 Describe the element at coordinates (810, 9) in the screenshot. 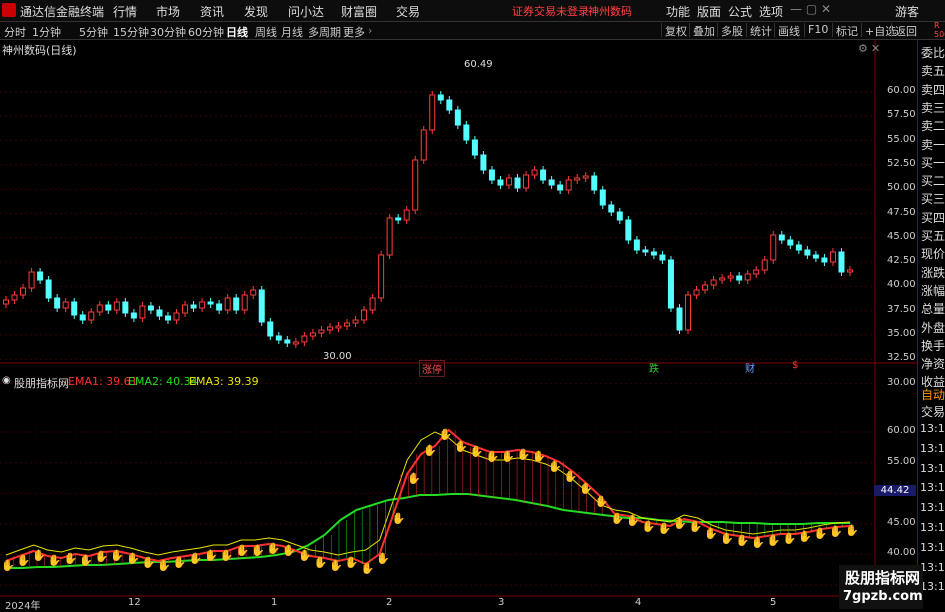

I see `window-controls: — ▢ ✕` at that location.